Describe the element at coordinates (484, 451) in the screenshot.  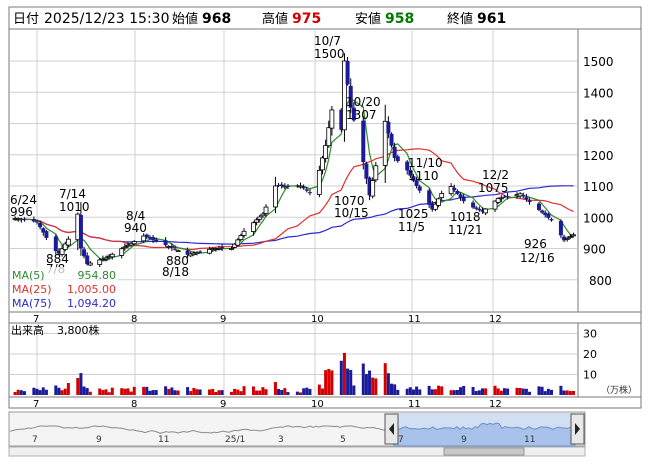
I see `navigator-scroll-thumb` at that location.